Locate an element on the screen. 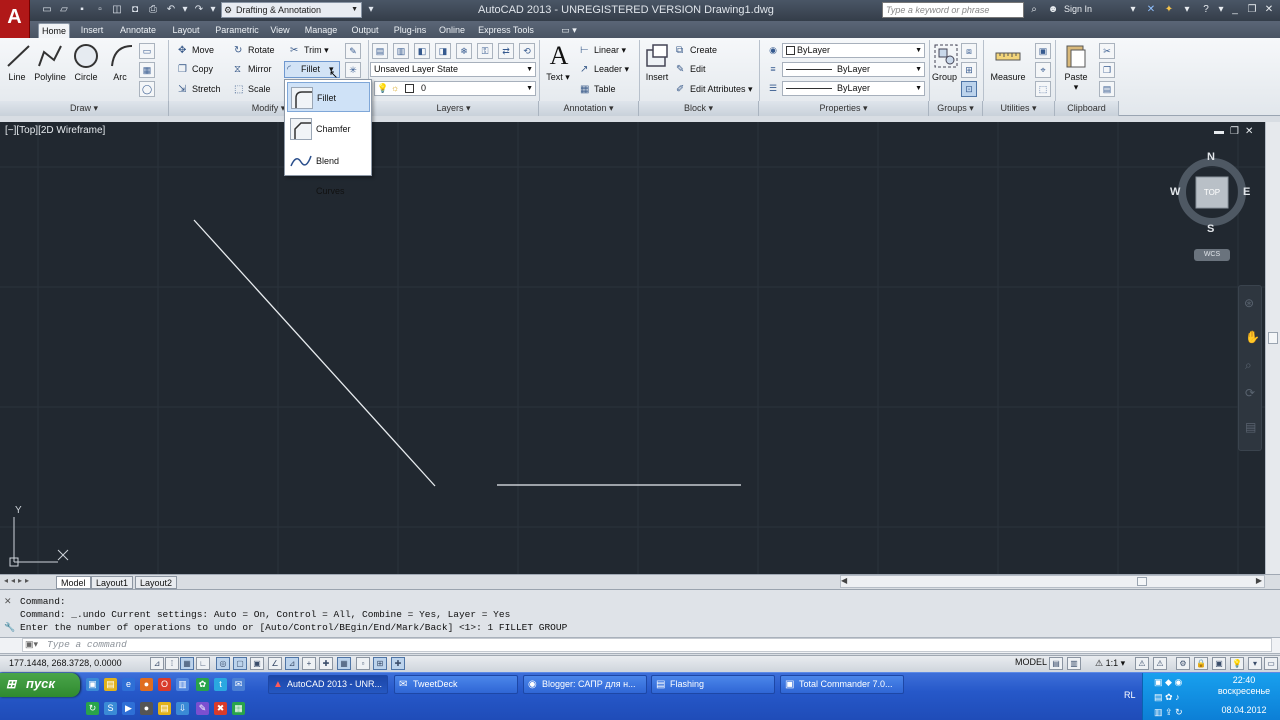 This screenshot has width=1280, height=720. lineweight-toggle-icon: ✚ is located at coordinates (326, 663).